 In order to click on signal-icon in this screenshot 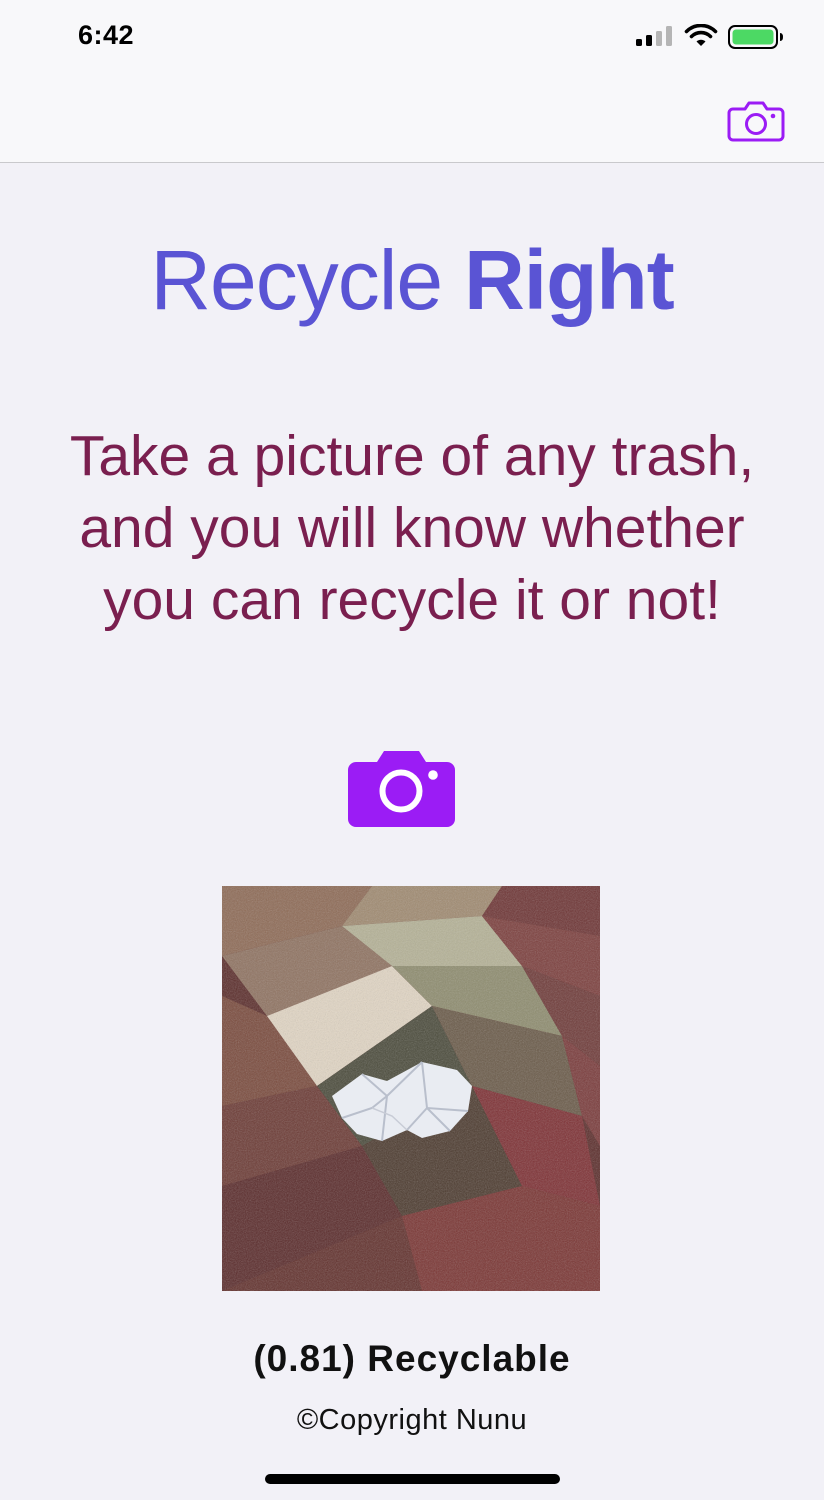, I will do `click(654, 36)`.